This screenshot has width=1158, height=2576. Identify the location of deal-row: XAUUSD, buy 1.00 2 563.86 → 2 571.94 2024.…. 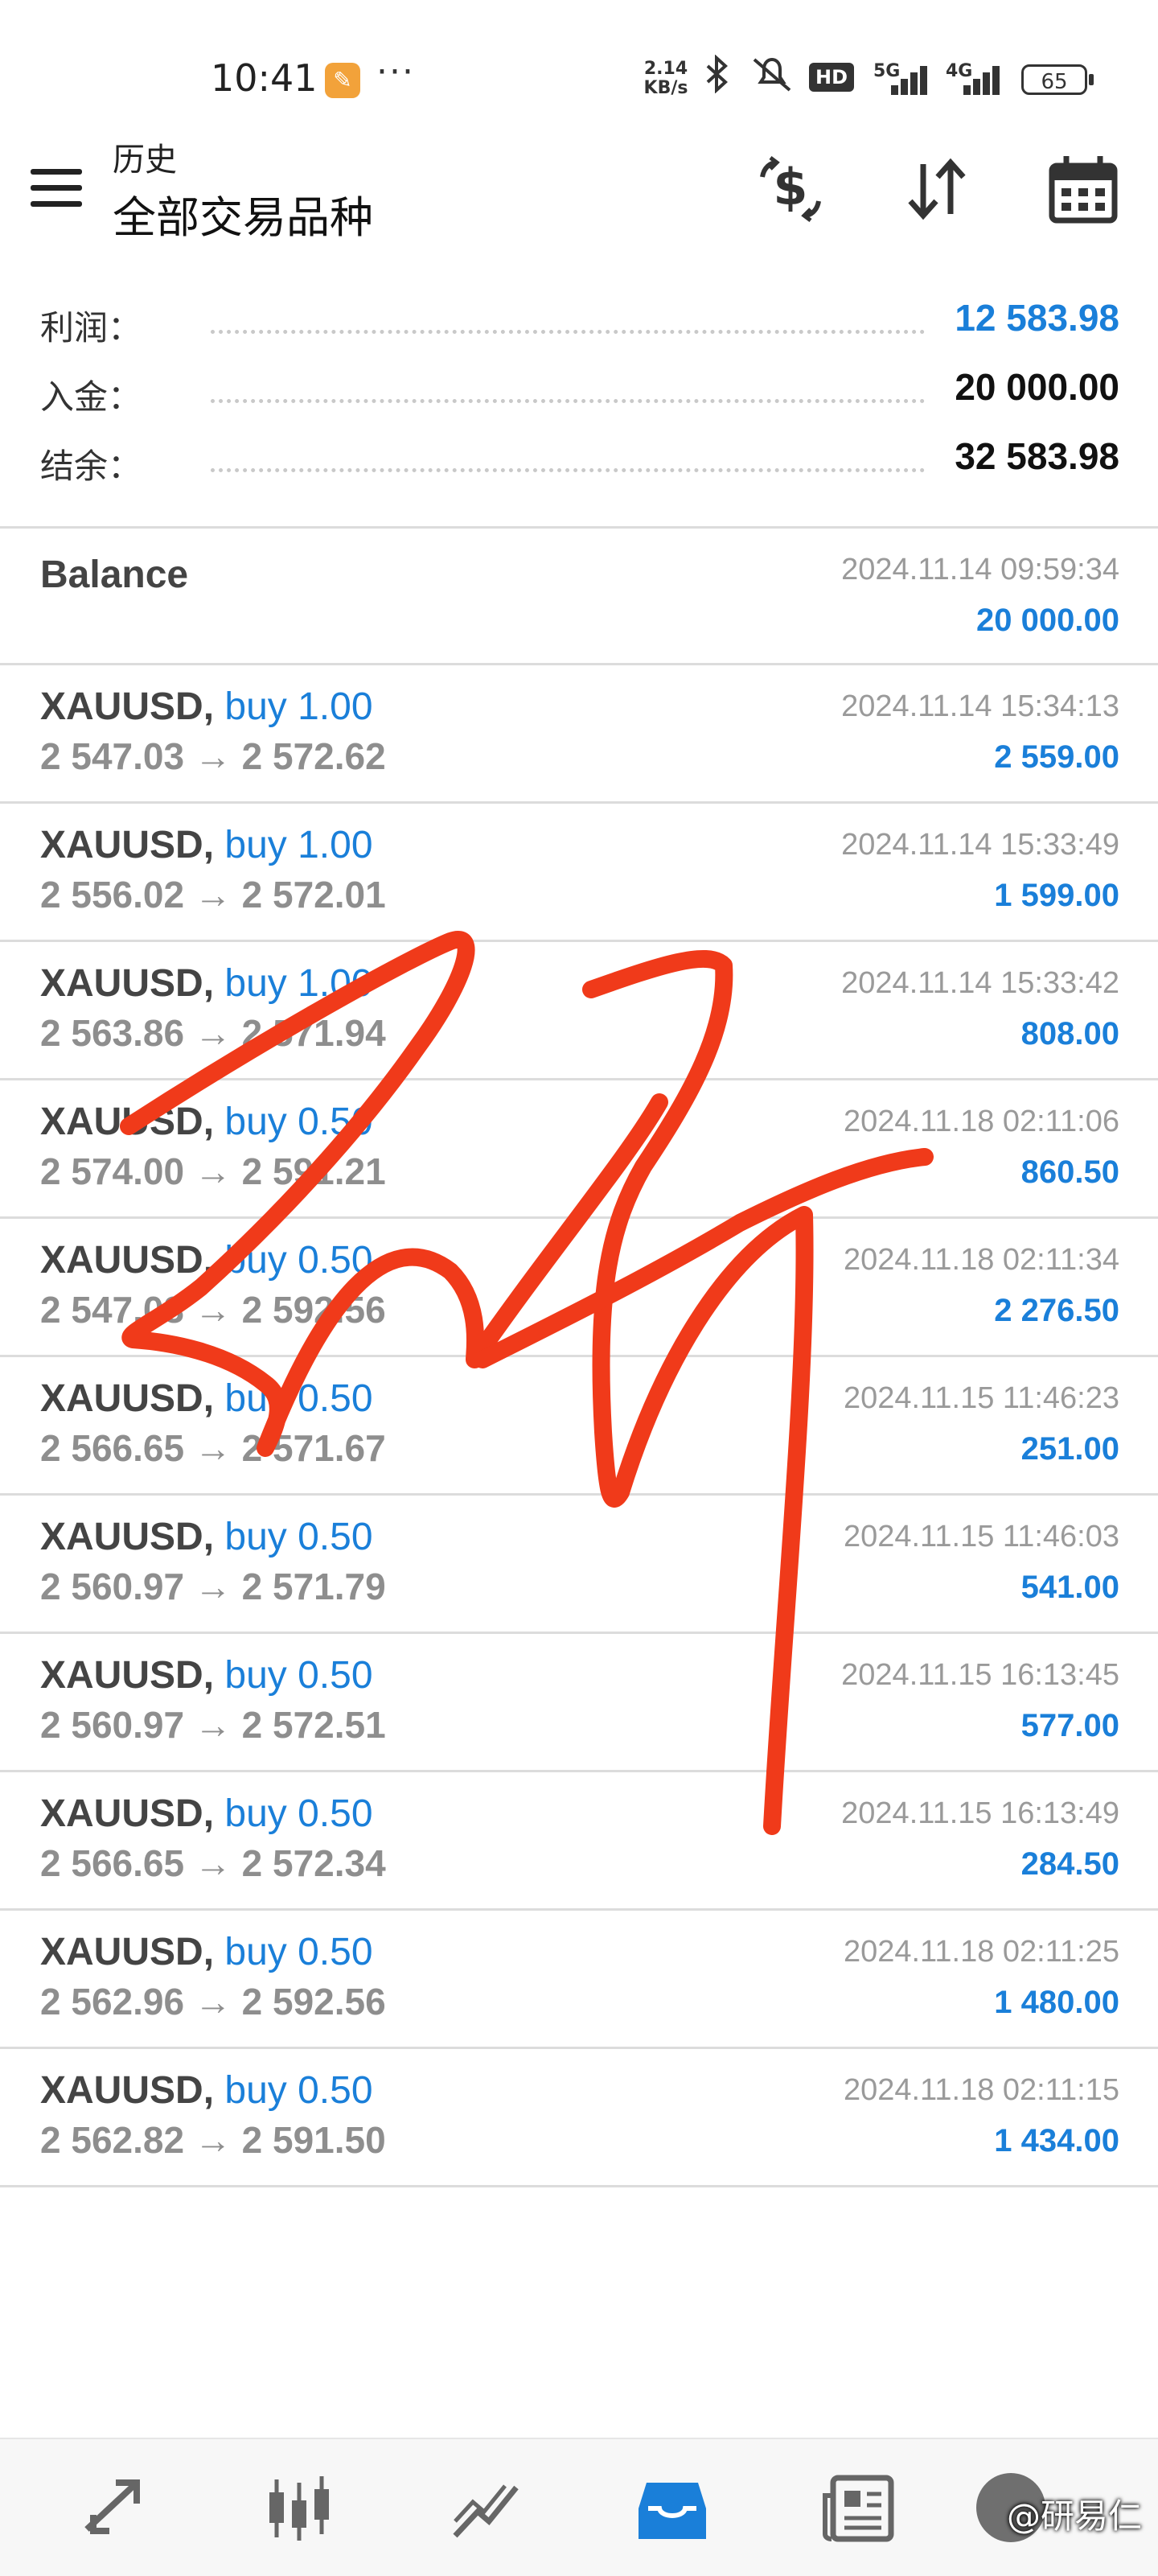
(579, 1010).